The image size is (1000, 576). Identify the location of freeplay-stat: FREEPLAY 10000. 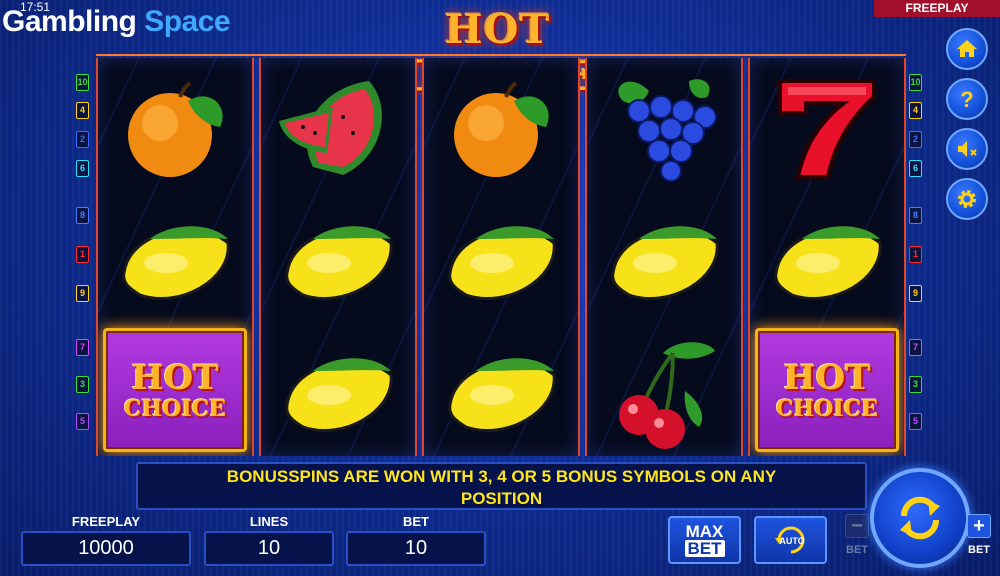
(106, 540).